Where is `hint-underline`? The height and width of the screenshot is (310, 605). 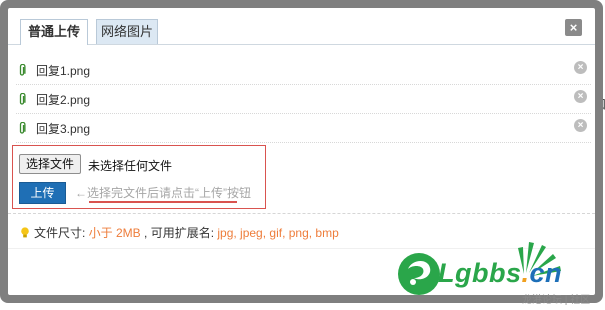
hint-underline is located at coordinates (163, 202).